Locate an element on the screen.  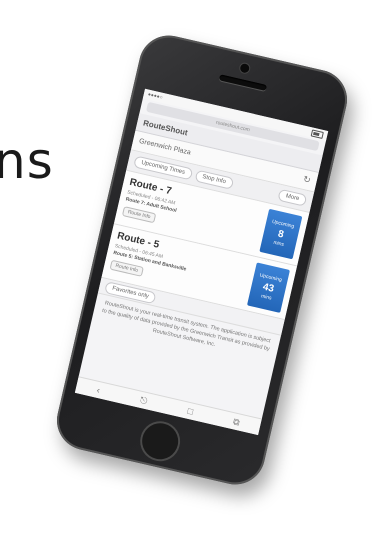
tabs-icon: ⧉ is located at coordinates (236, 422).